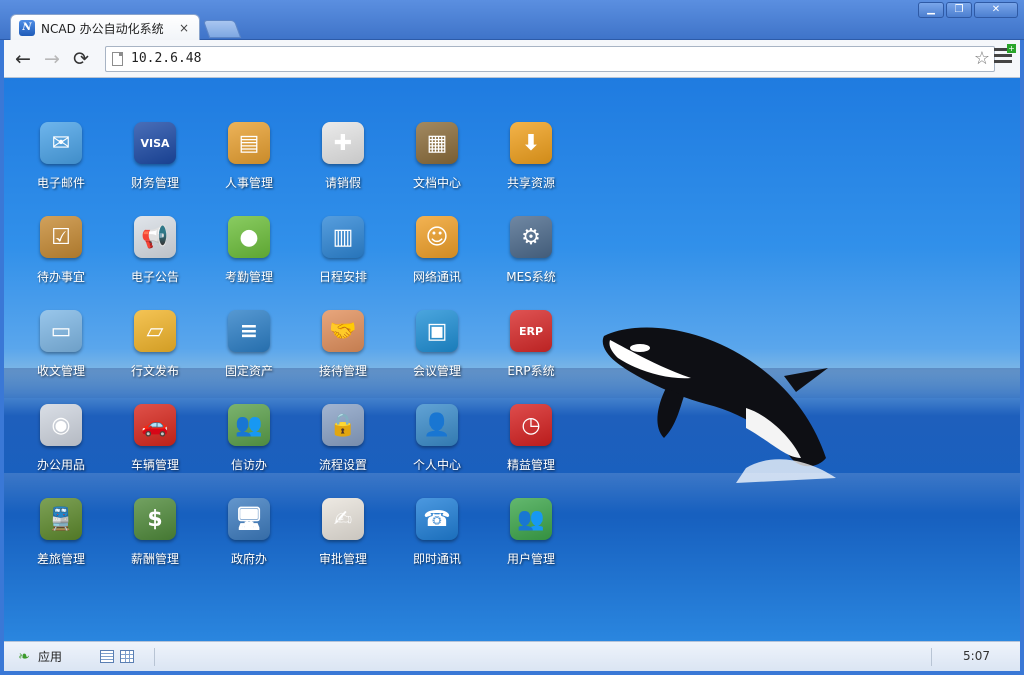  What do you see at coordinates (184, 28) in the screenshot?
I see `tab-close-icon: ×` at bounding box center [184, 28].